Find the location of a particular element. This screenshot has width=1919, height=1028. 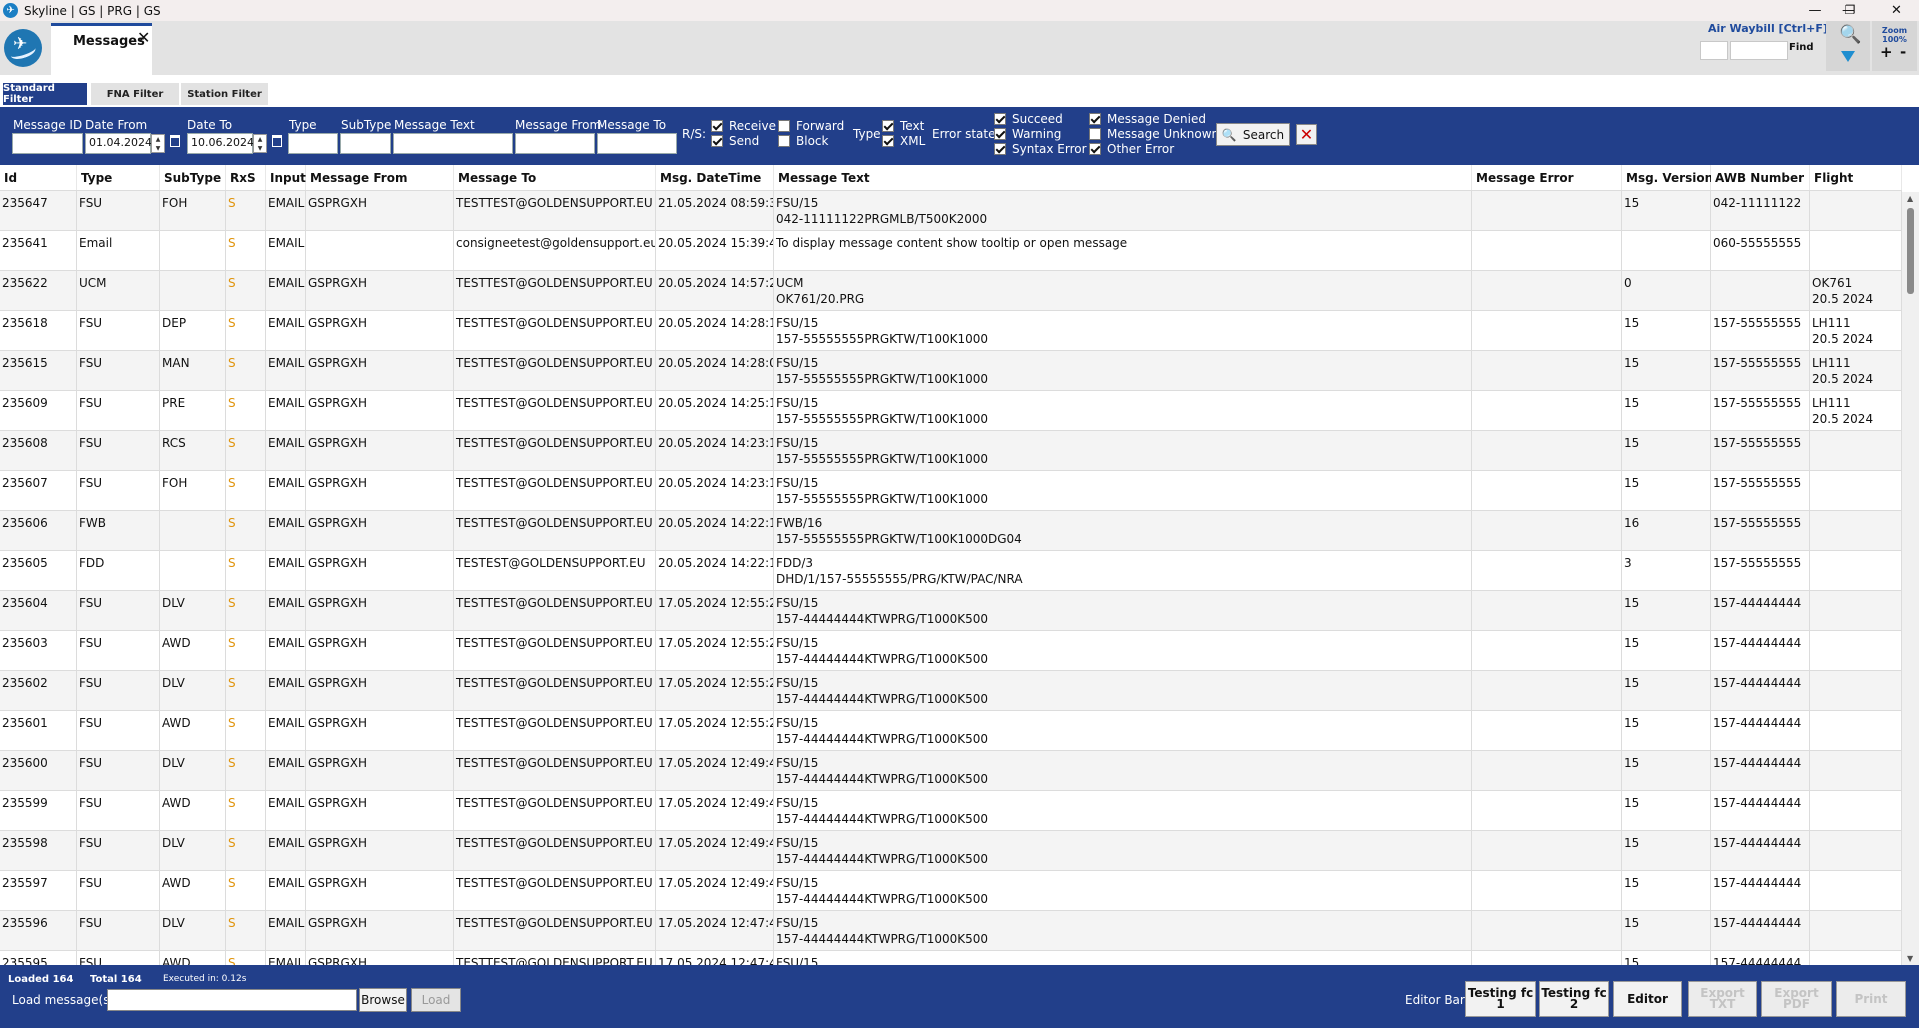

date-from-calendar-icon is located at coordinates (175, 141).